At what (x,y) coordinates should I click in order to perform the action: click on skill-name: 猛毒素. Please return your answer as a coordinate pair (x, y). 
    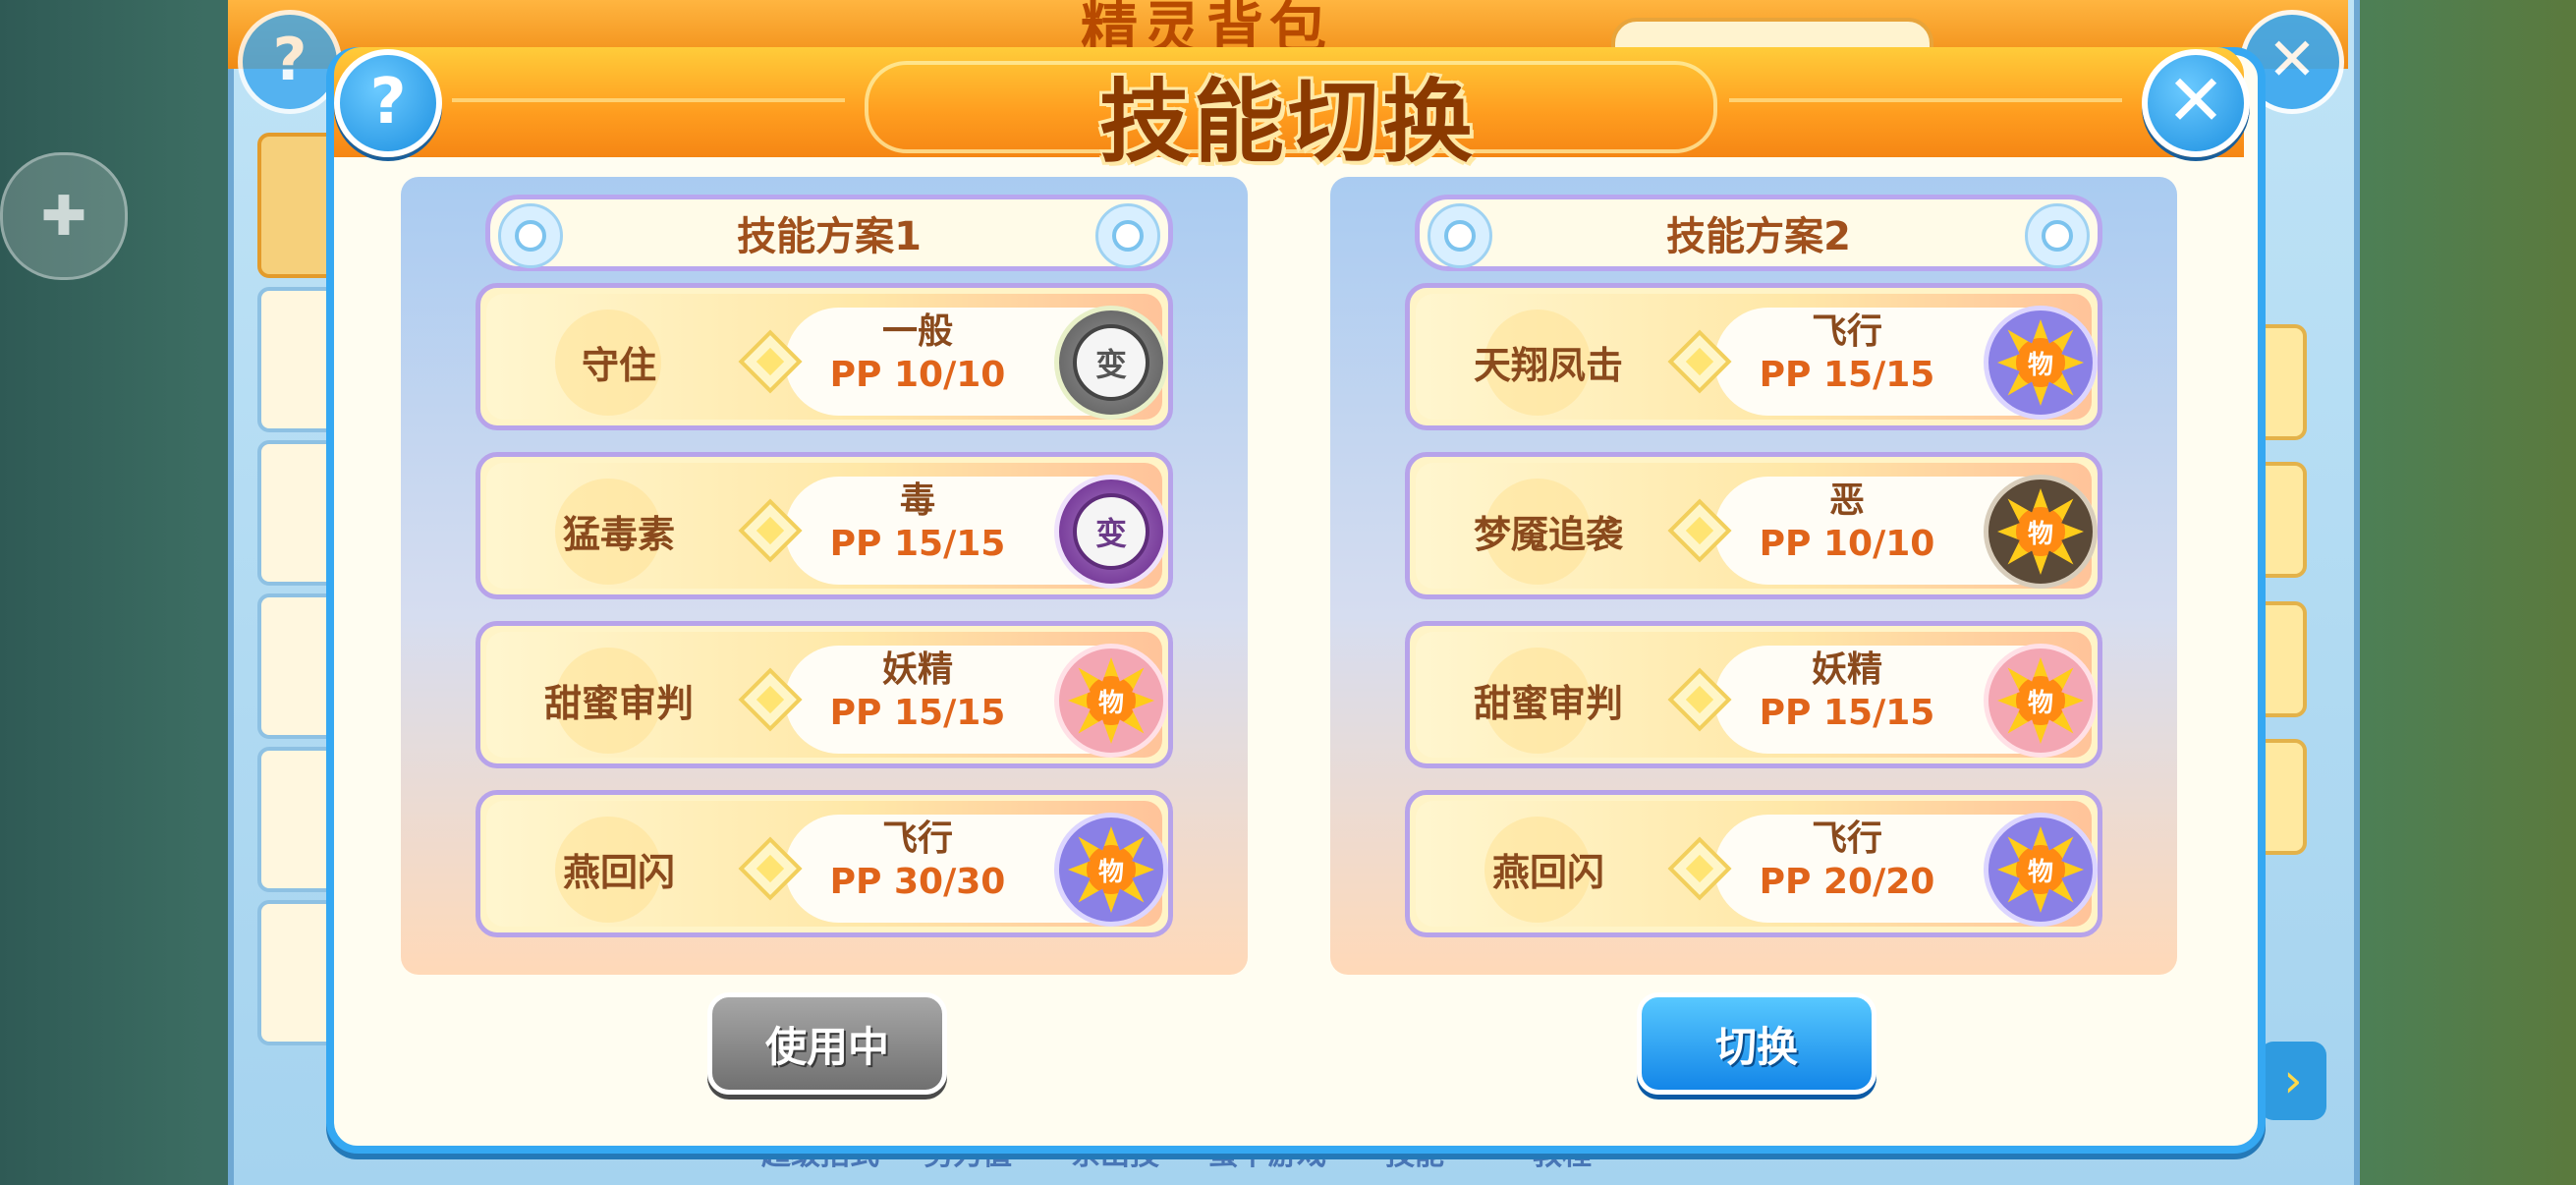
    Looking at the image, I should click on (618, 534).